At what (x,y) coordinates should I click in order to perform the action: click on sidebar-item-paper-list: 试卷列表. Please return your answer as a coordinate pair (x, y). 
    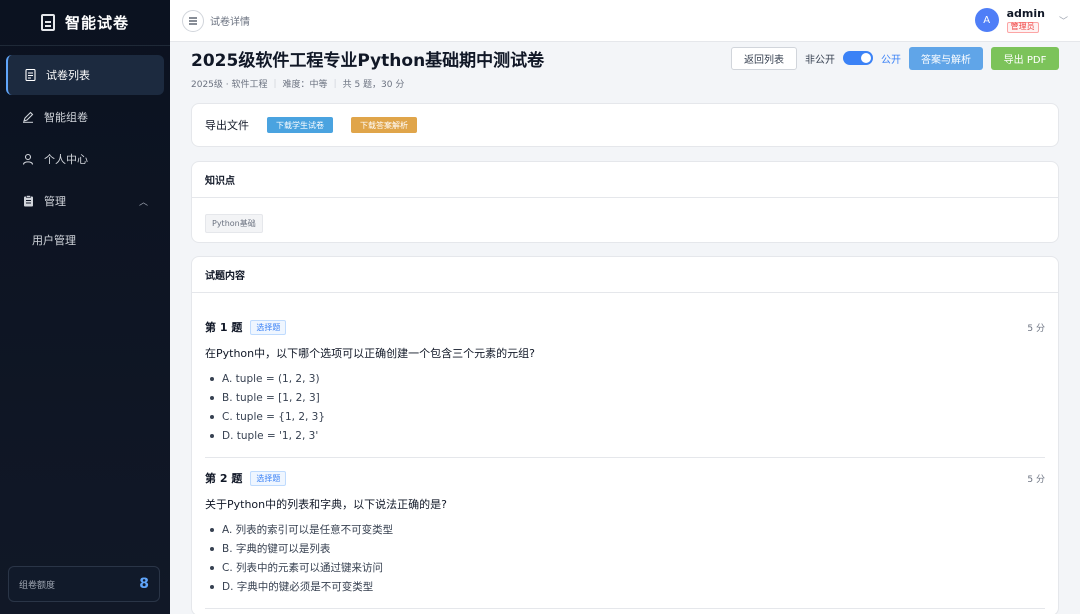
    Looking at the image, I should click on (85, 75).